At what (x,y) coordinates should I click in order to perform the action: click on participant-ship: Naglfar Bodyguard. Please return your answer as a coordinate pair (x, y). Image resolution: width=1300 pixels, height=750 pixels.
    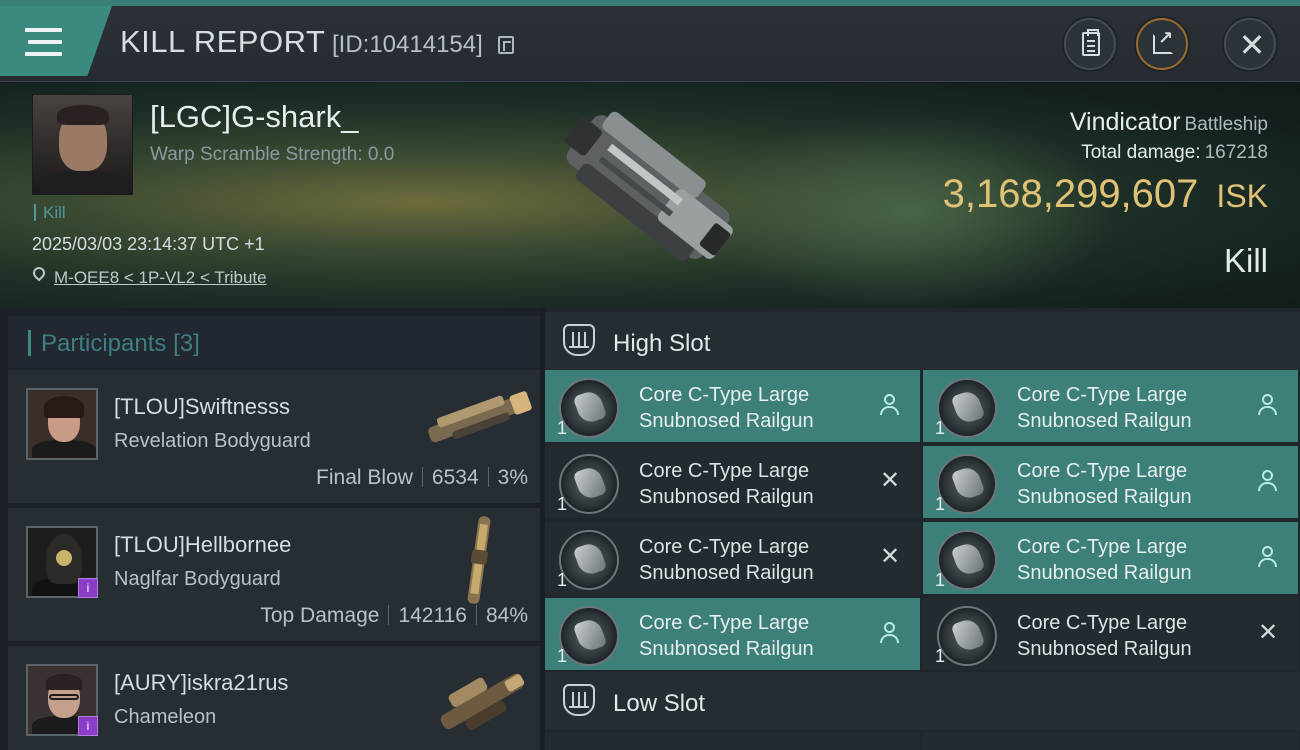
    Looking at the image, I should click on (197, 579).